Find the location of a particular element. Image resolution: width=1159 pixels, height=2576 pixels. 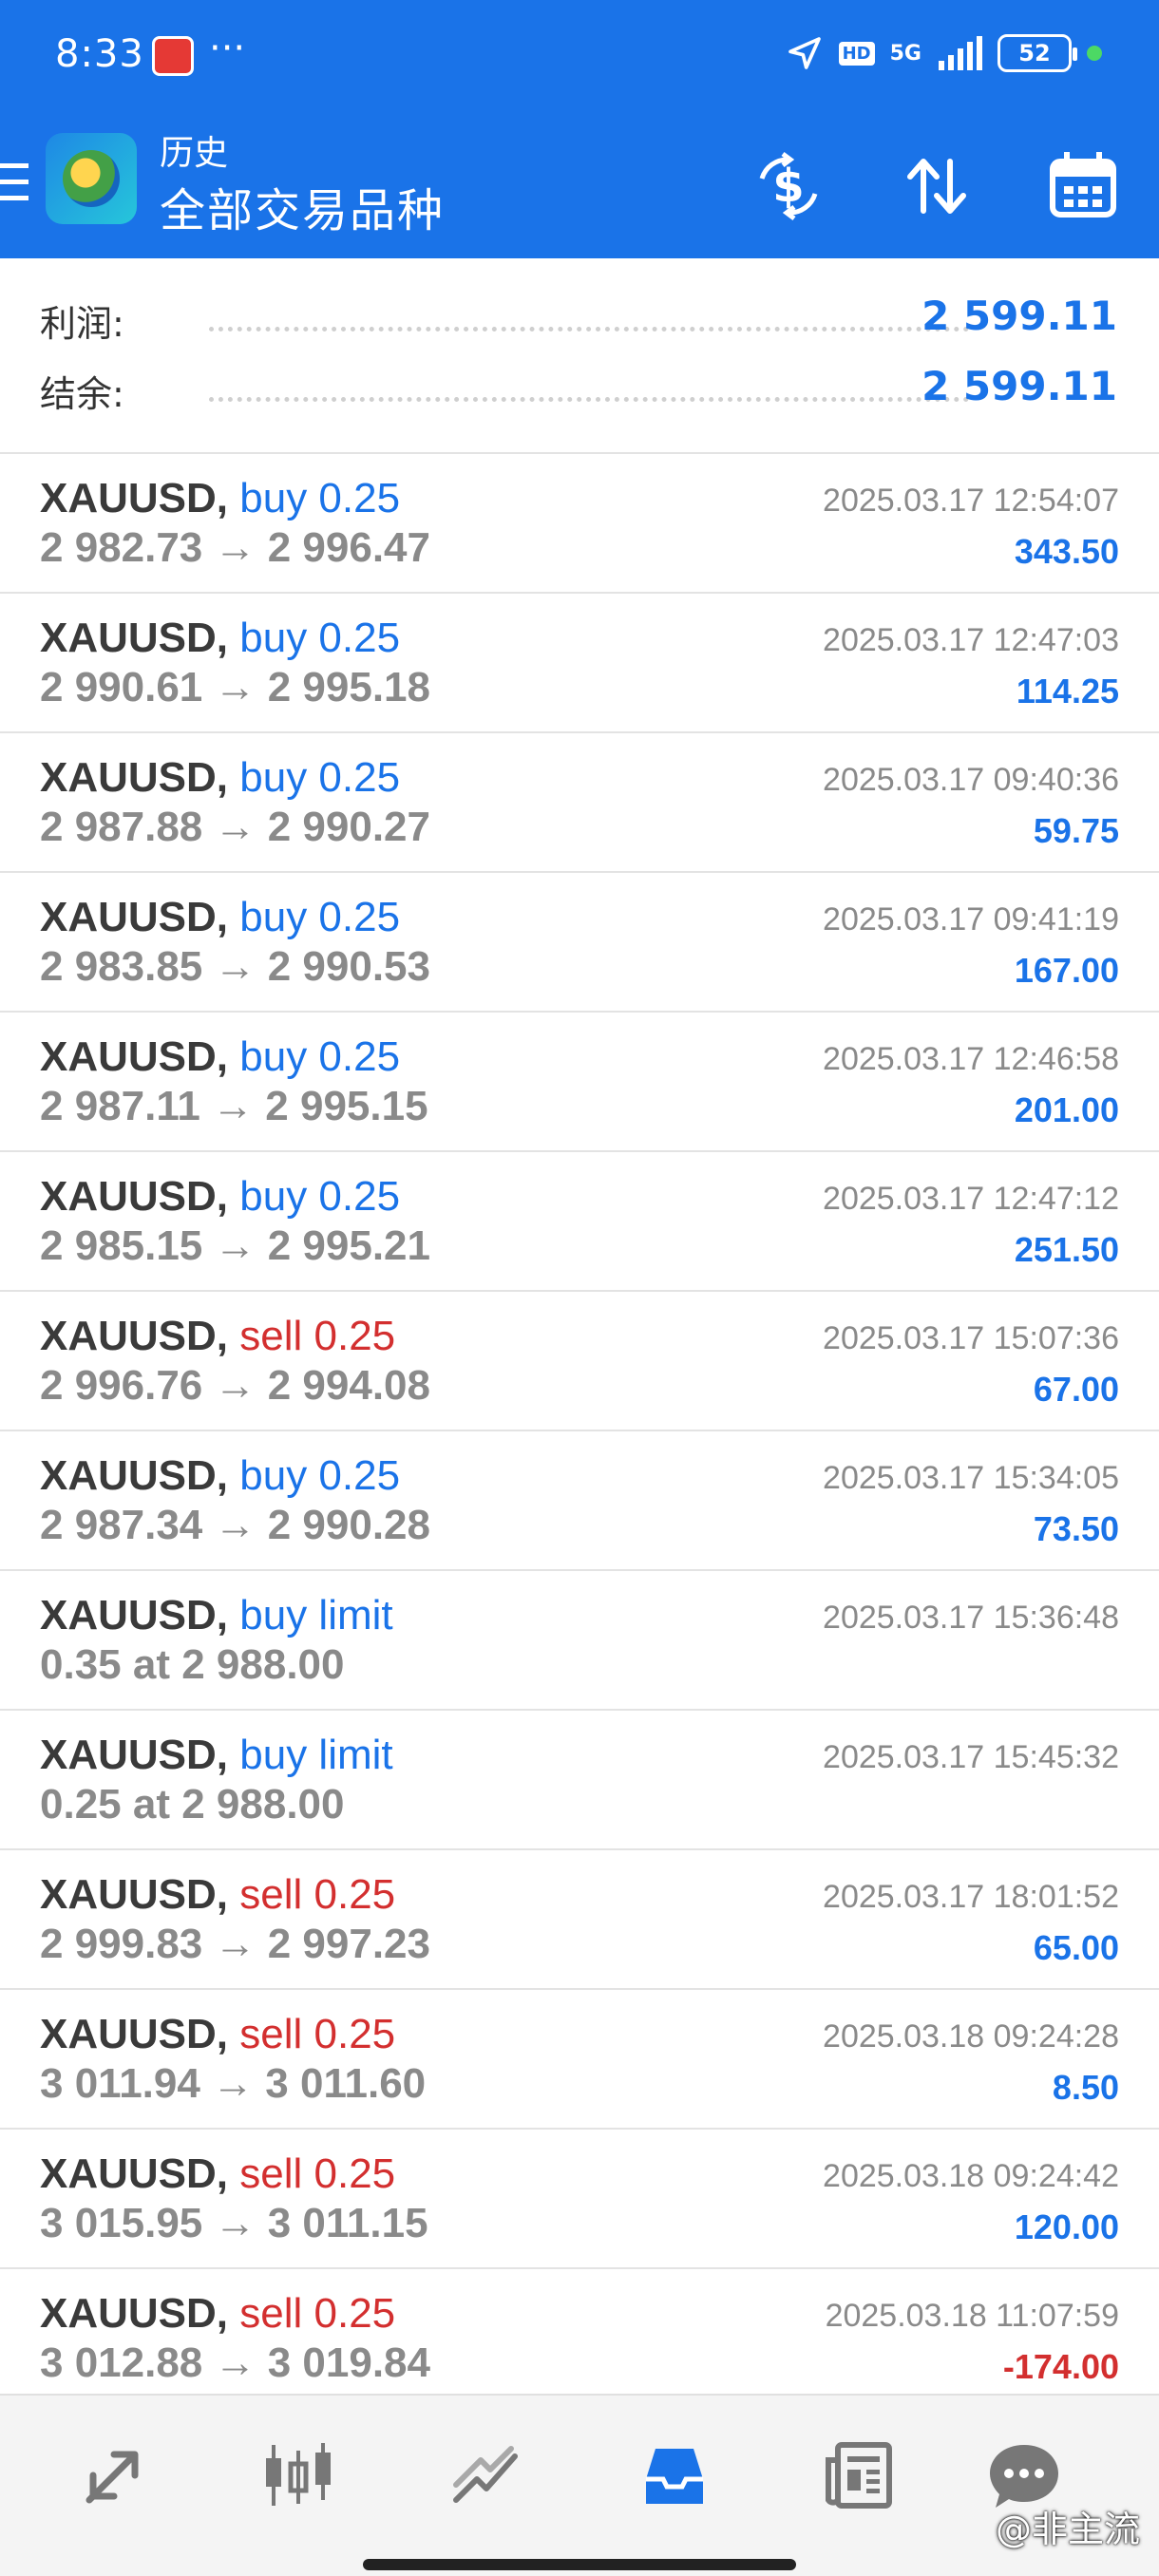

trade-prices: 0.35 at 2 988.00 is located at coordinates (192, 1664).